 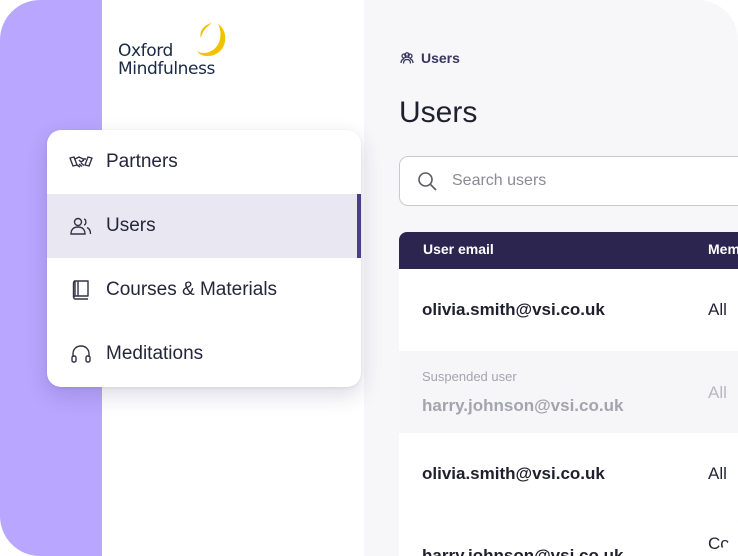 What do you see at coordinates (204, 162) in the screenshot?
I see `nav-item-partners: Partners` at bounding box center [204, 162].